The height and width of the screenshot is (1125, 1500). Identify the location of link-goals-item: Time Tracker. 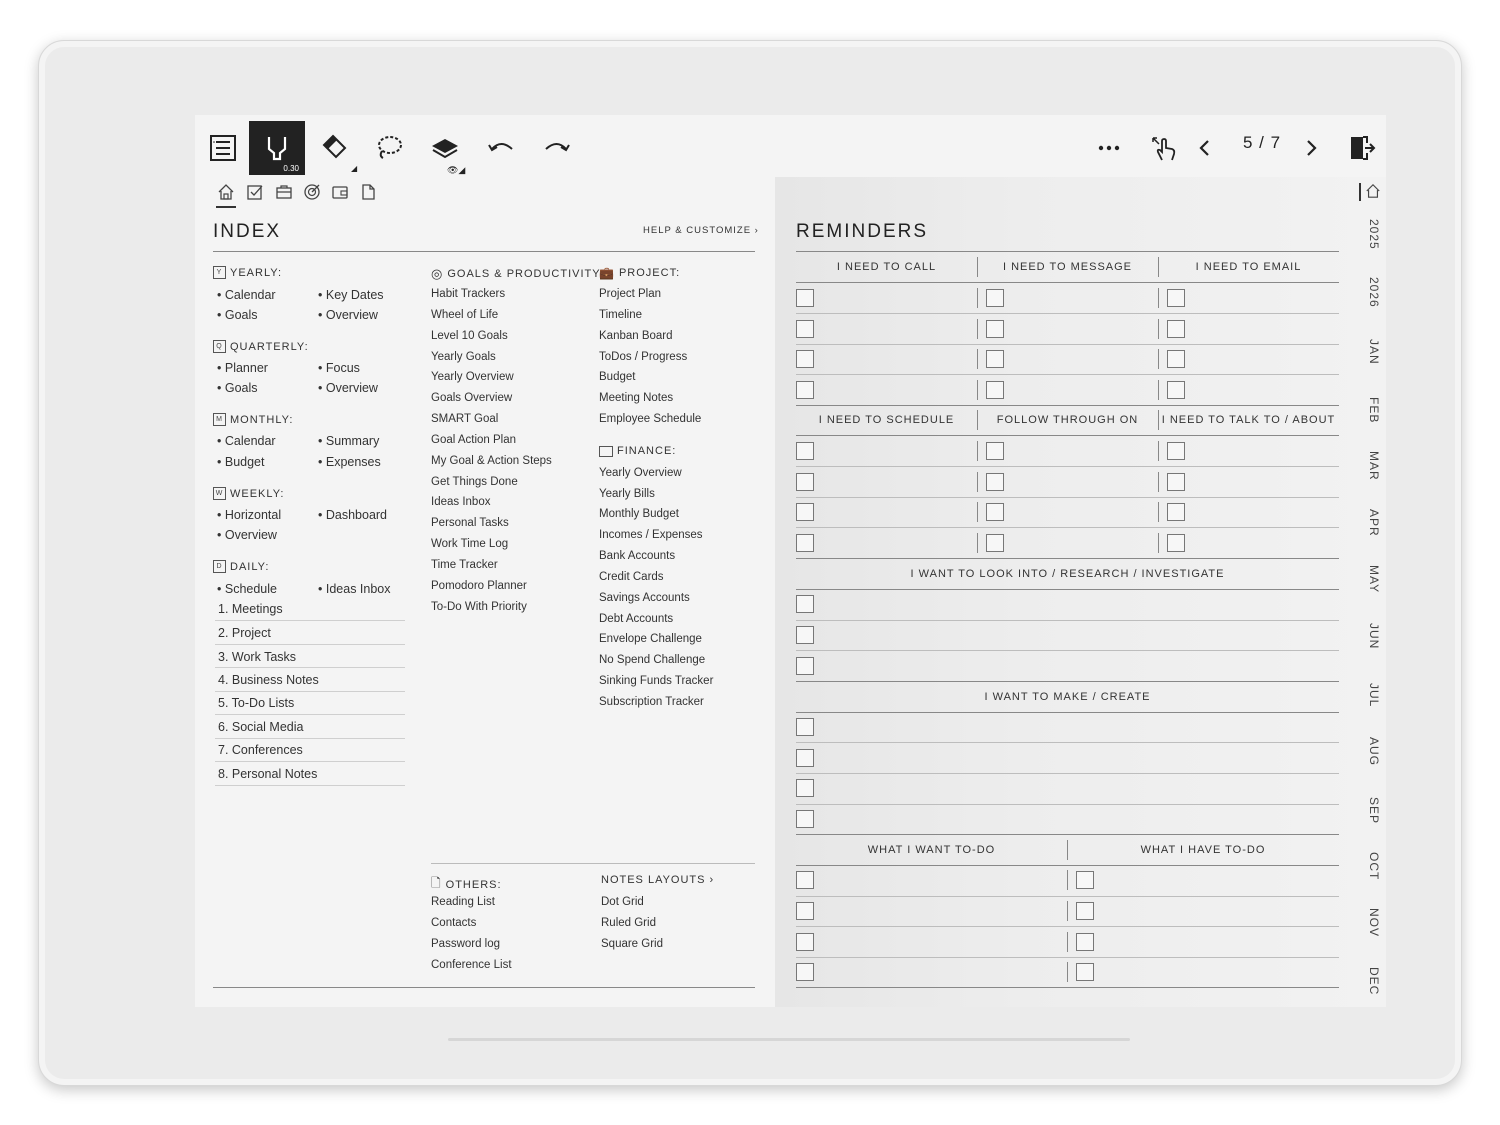
(464, 565).